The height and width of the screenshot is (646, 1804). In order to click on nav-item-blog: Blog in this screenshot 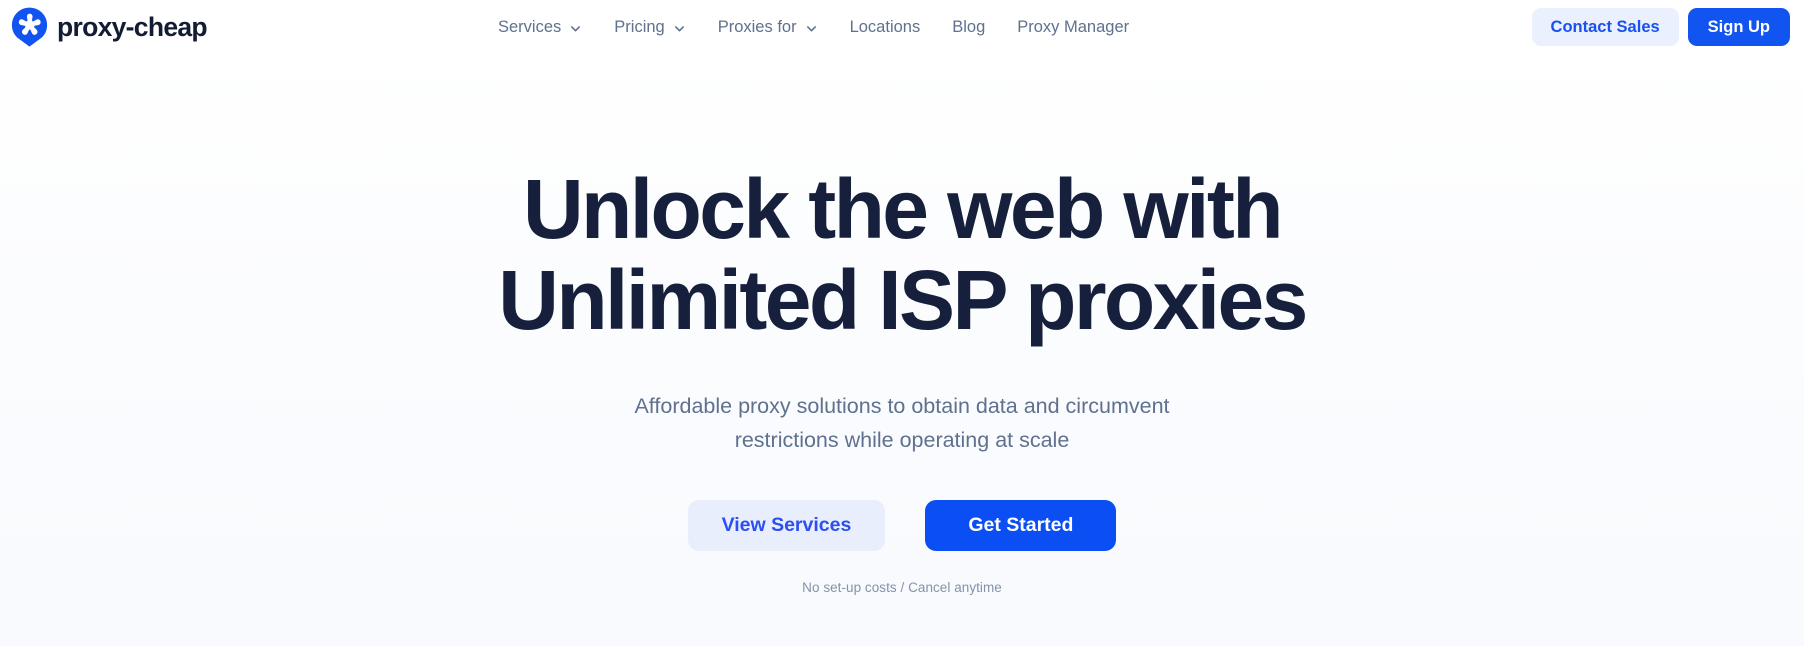, I will do `click(968, 27)`.